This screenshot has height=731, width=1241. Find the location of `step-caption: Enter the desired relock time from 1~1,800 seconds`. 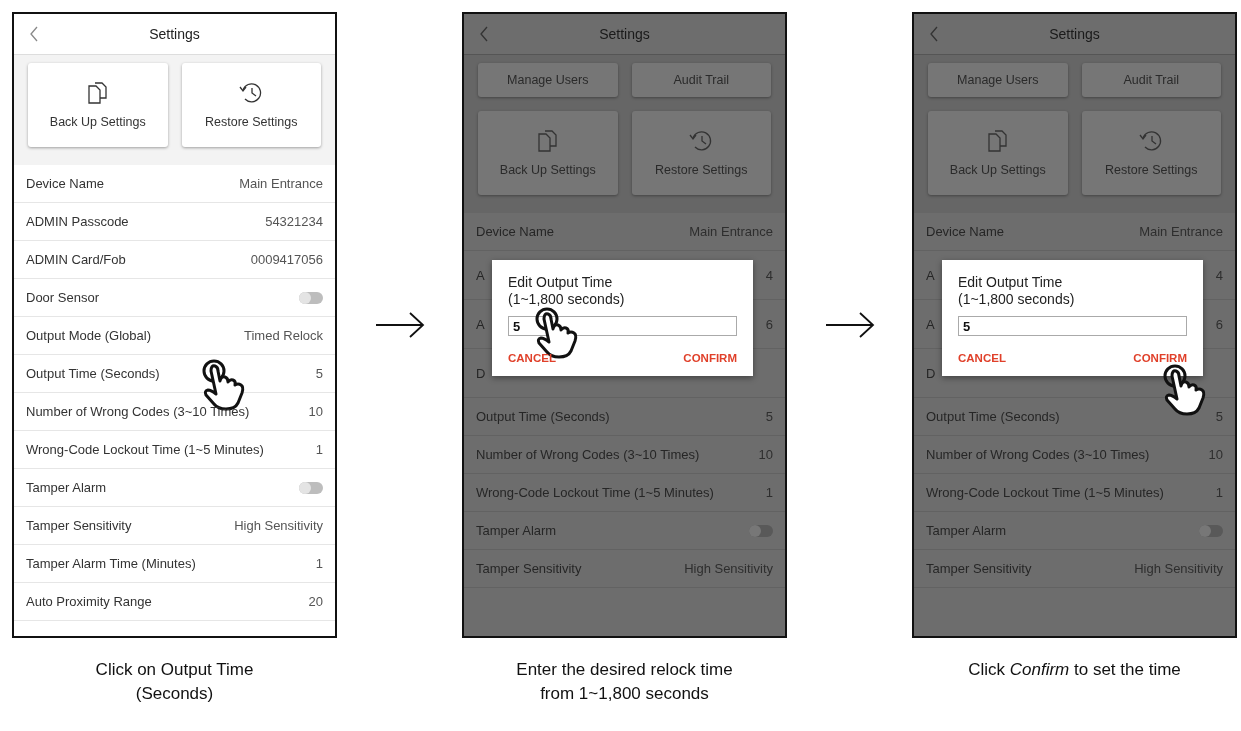

step-caption: Enter the desired relock time from 1~1,800 seconds is located at coordinates (624, 682).